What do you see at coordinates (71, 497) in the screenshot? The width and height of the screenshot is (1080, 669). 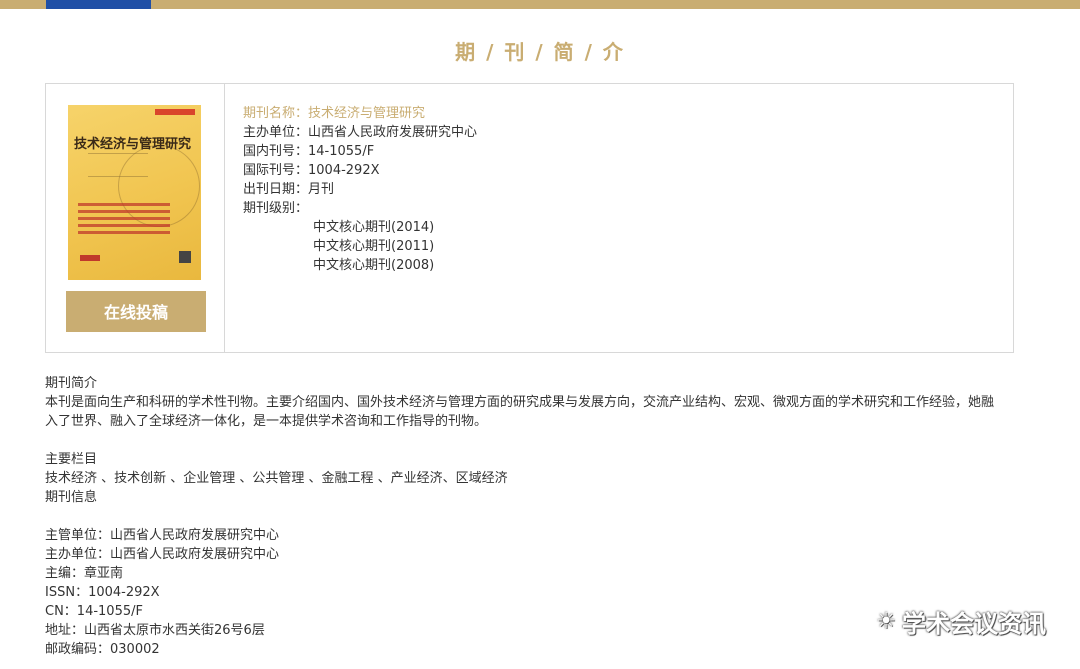 I see `info-heading: 期刊信息` at bounding box center [71, 497].